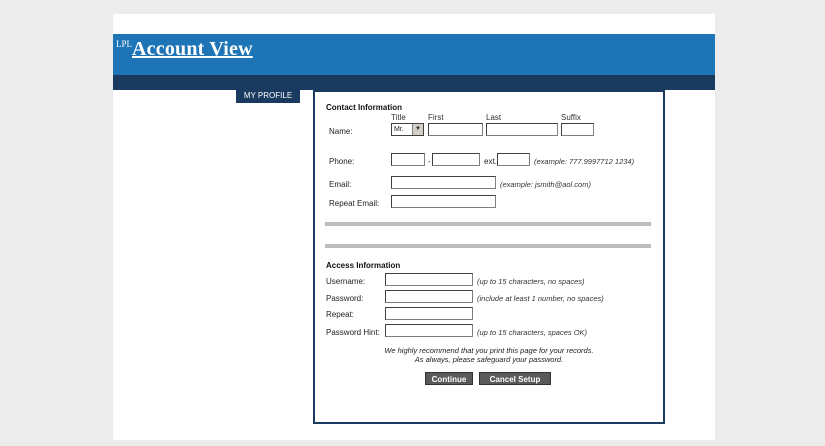  Describe the element at coordinates (577, 129) in the screenshot. I see `suffix-input` at that location.